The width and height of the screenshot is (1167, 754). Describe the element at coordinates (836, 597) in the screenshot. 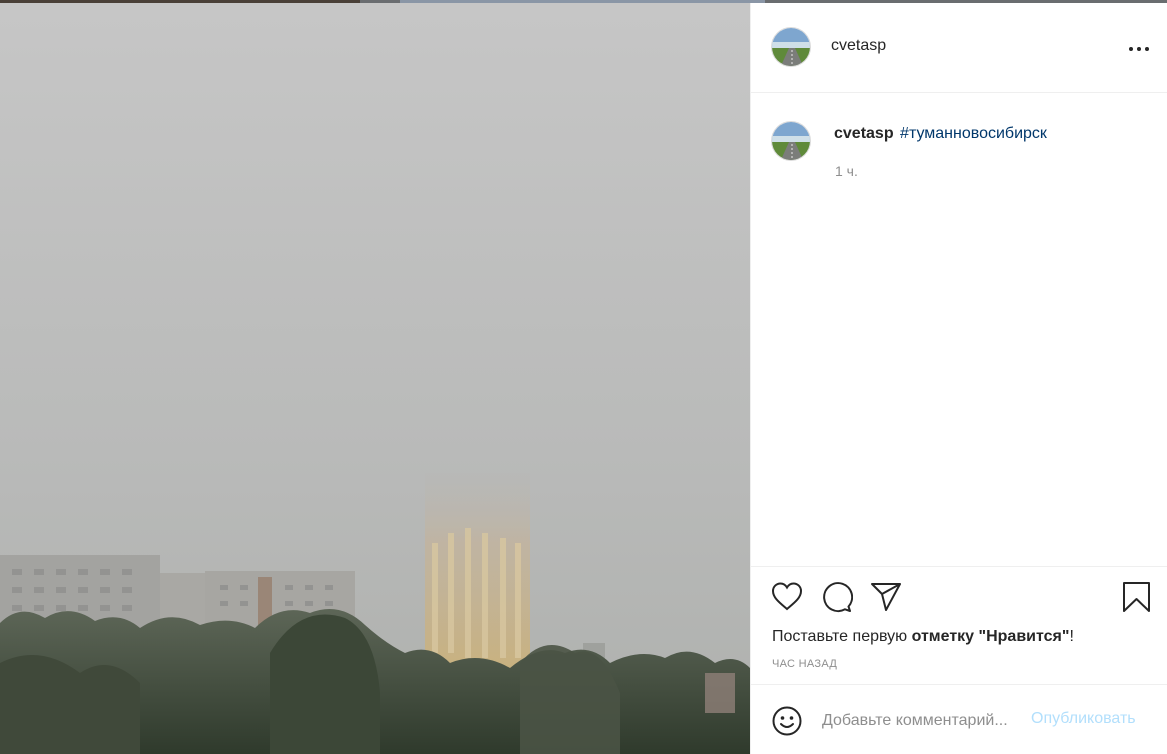

I see `comment-bubble-icon` at that location.